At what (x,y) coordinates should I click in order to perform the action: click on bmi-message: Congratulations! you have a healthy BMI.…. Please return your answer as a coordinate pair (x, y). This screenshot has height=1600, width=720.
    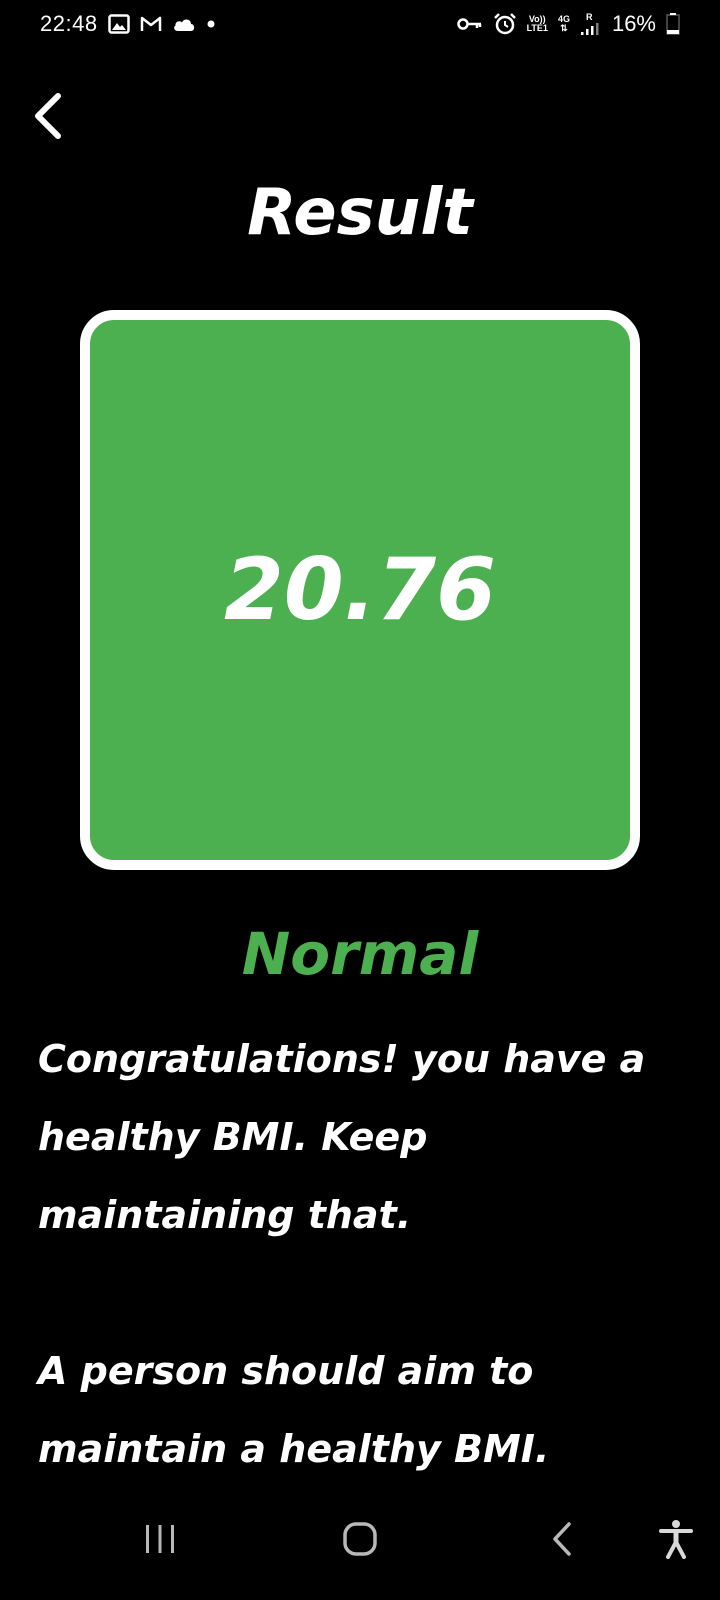
    Looking at the image, I should click on (342, 1137).